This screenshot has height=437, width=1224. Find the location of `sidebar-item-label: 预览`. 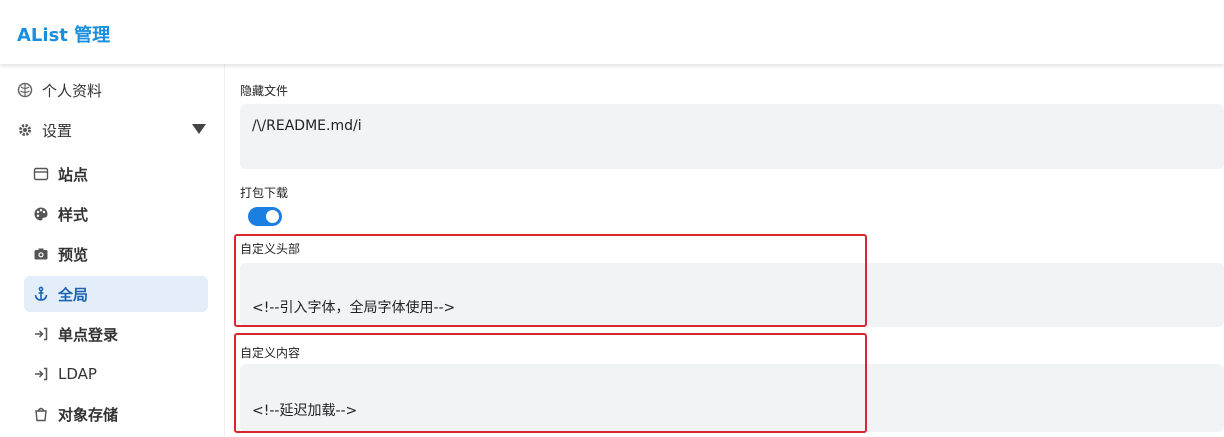

sidebar-item-label: 预览 is located at coordinates (73, 254).